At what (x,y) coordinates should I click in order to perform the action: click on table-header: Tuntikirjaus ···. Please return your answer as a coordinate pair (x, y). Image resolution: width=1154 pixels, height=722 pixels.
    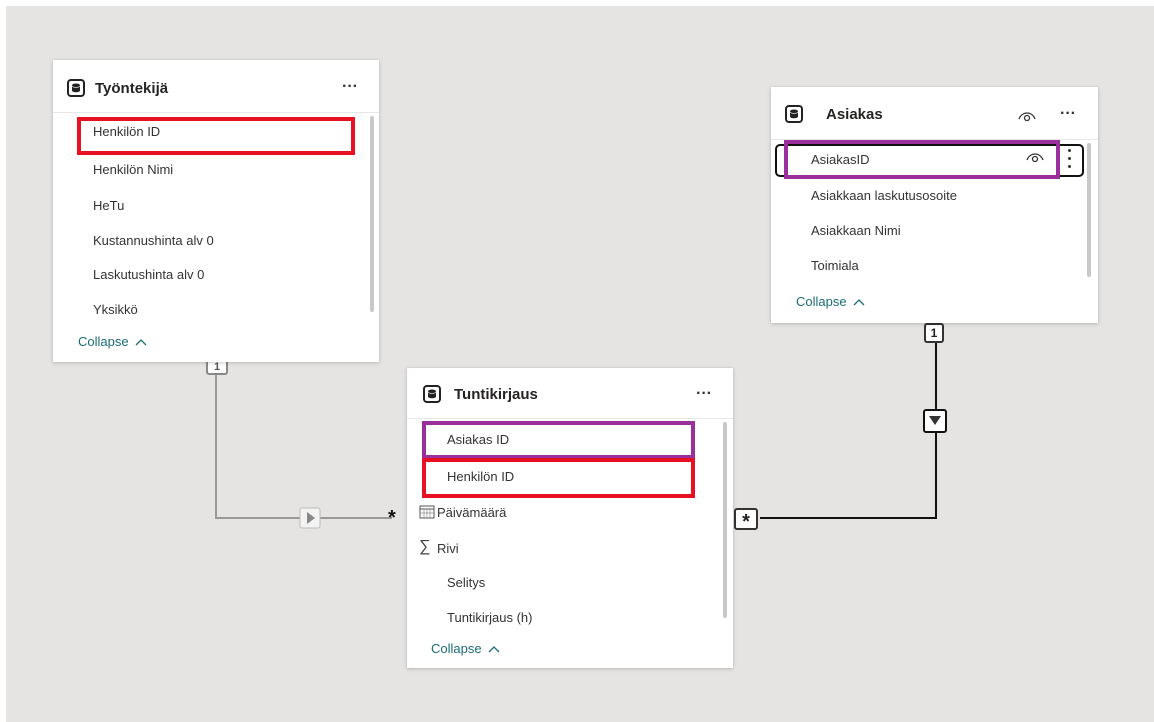
    Looking at the image, I should click on (570, 394).